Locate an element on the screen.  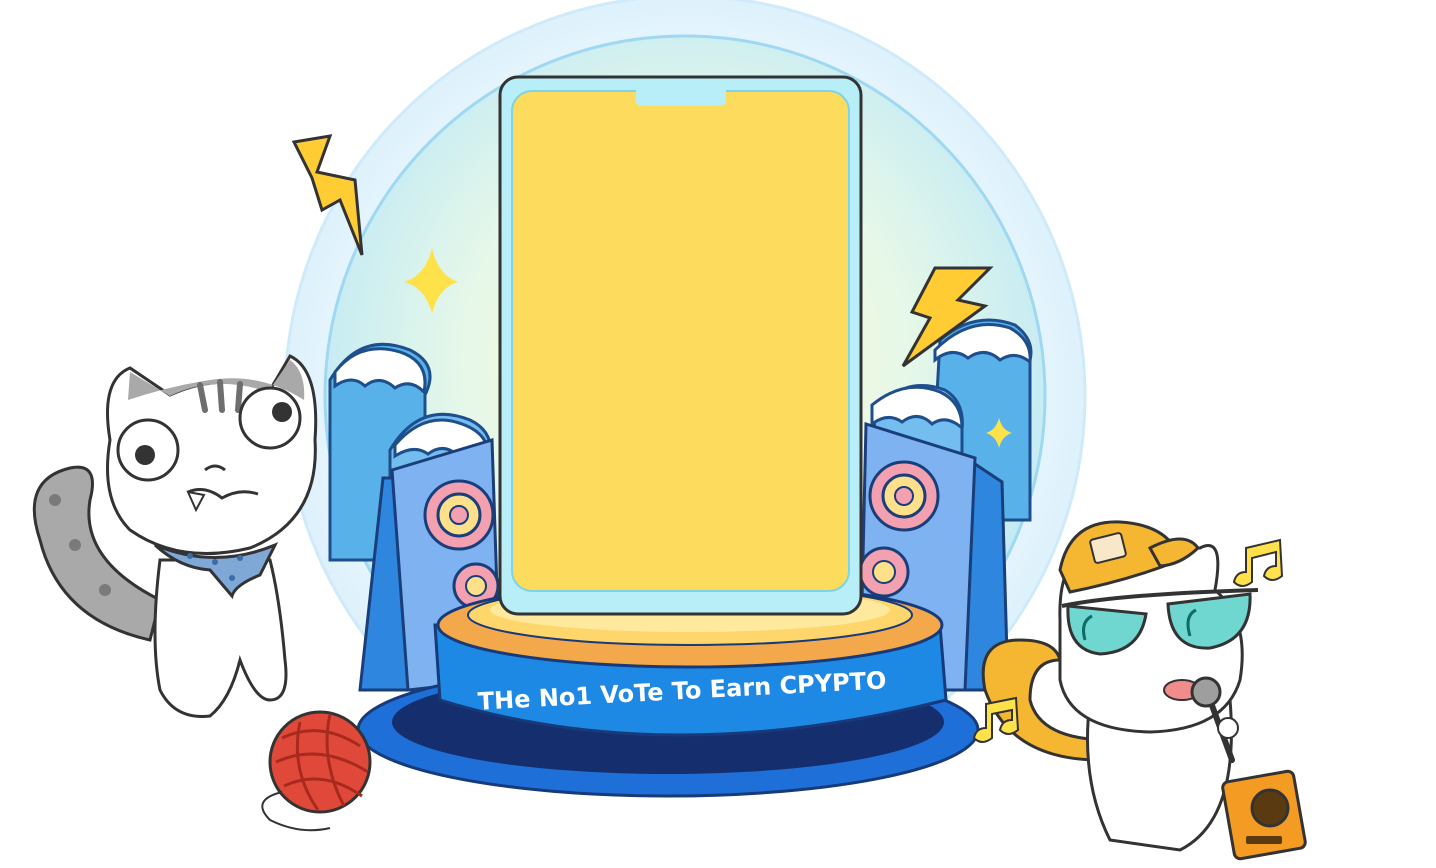
gray-cat-icon is located at coordinates (175, 536).